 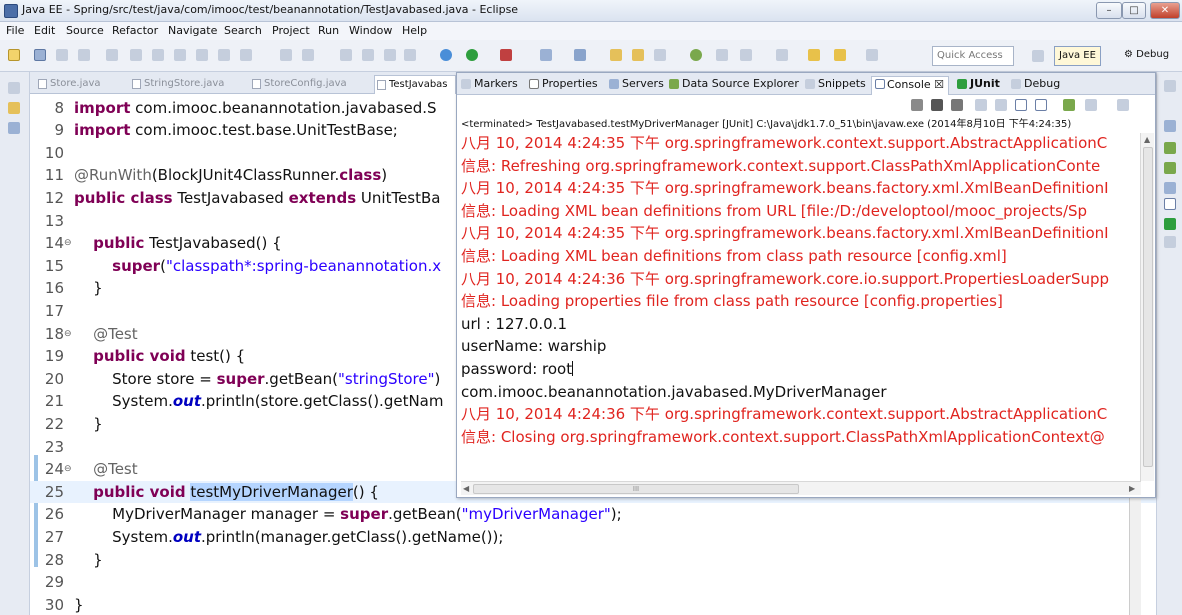 I want to click on console-horizontal-scrollbar: ◀ III ▶, so click(x=801, y=488).